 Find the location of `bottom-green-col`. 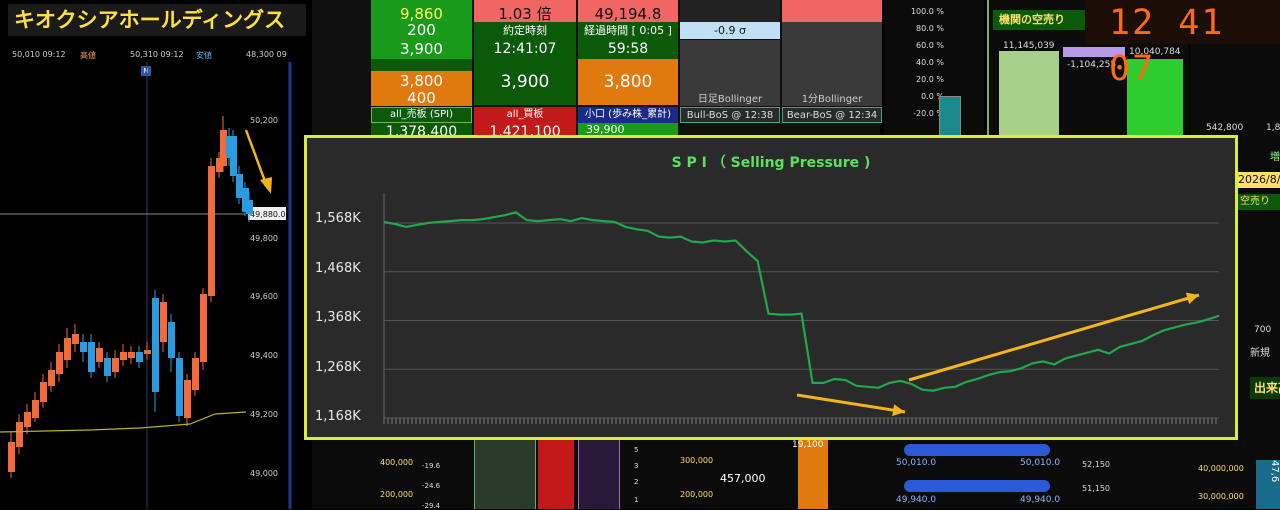

bottom-green-col is located at coordinates (505, 474).